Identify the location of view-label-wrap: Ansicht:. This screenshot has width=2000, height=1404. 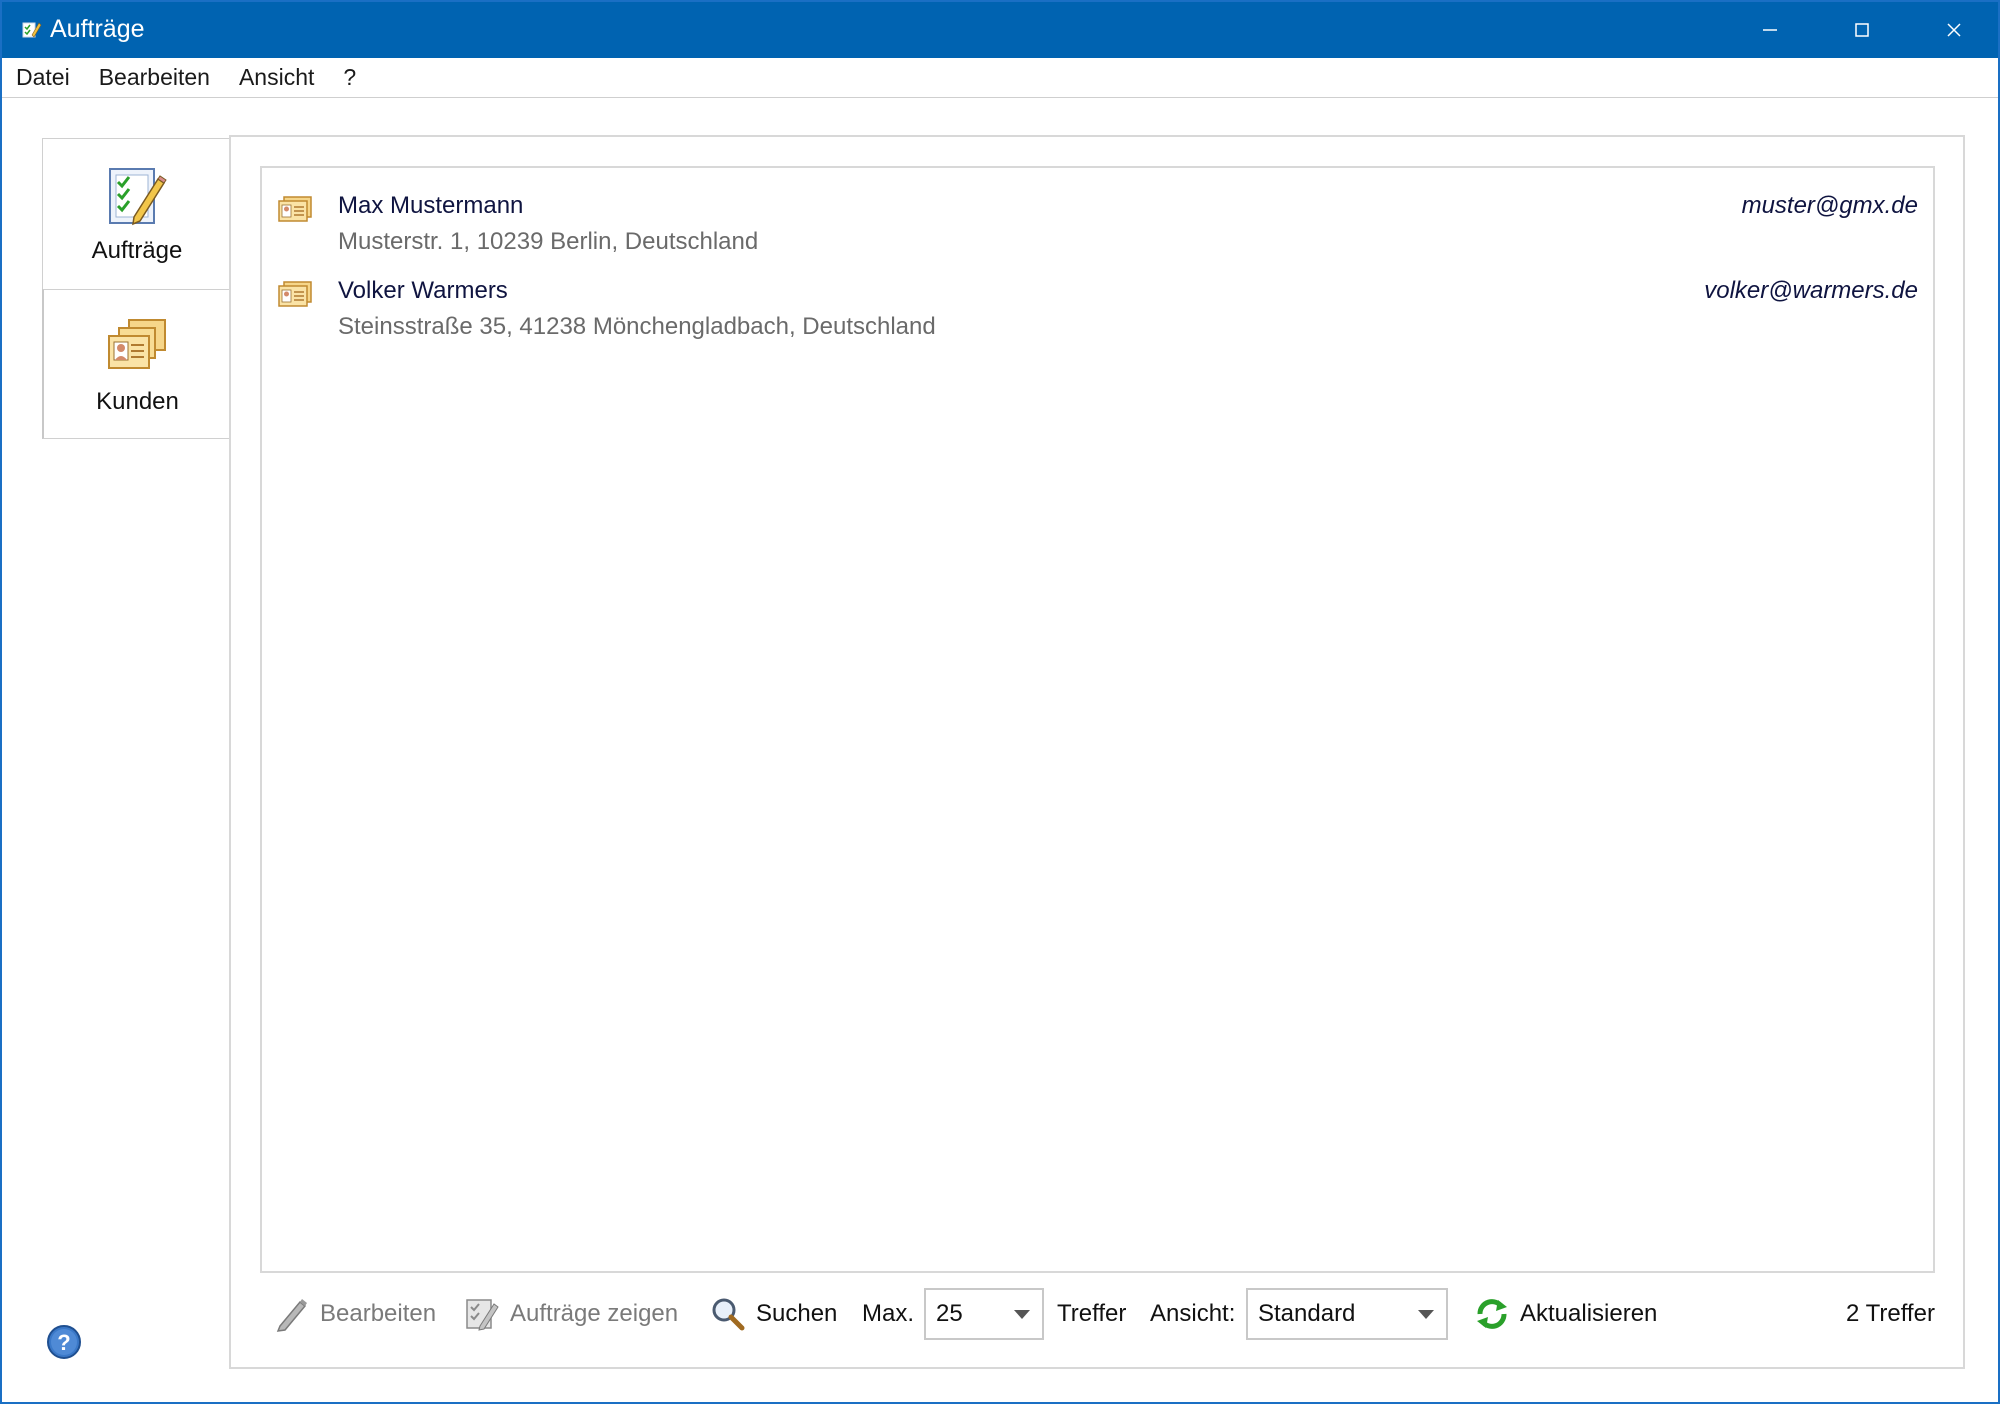
(1192, 1314).